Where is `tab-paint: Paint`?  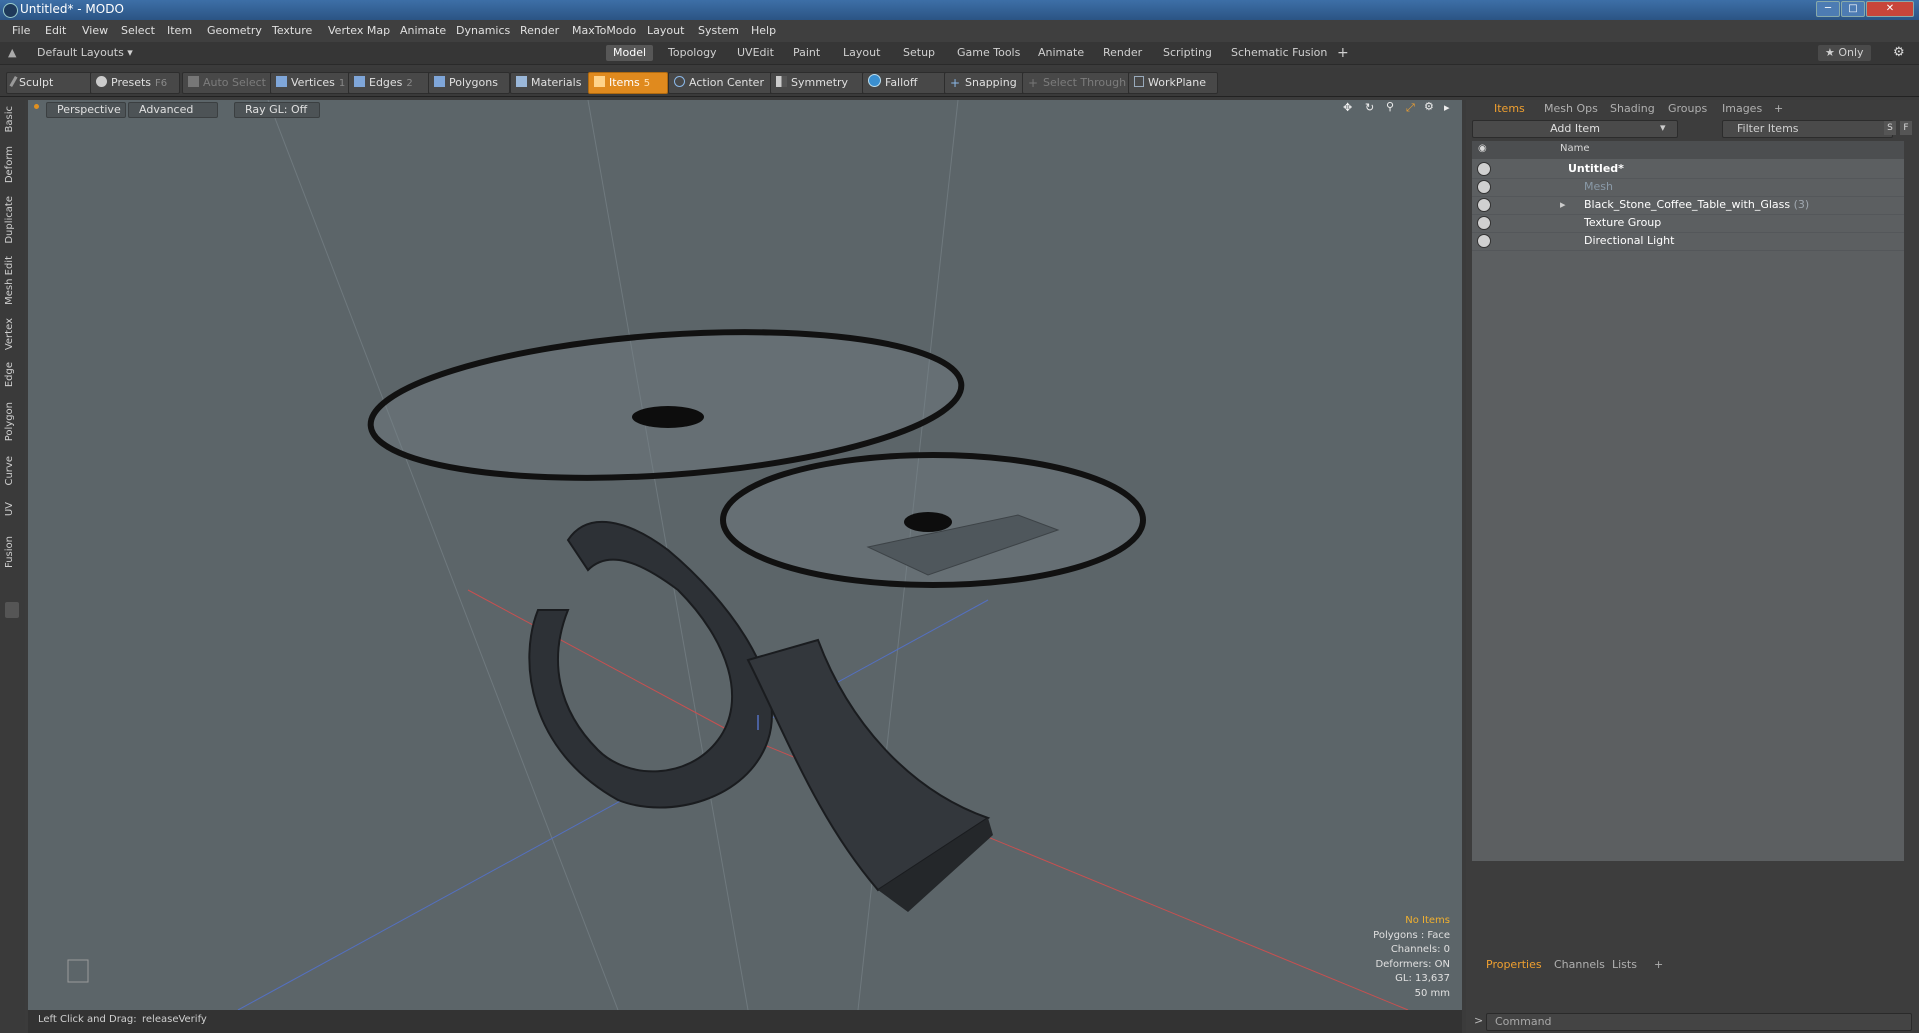 tab-paint: Paint is located at coordinates (806, 53).